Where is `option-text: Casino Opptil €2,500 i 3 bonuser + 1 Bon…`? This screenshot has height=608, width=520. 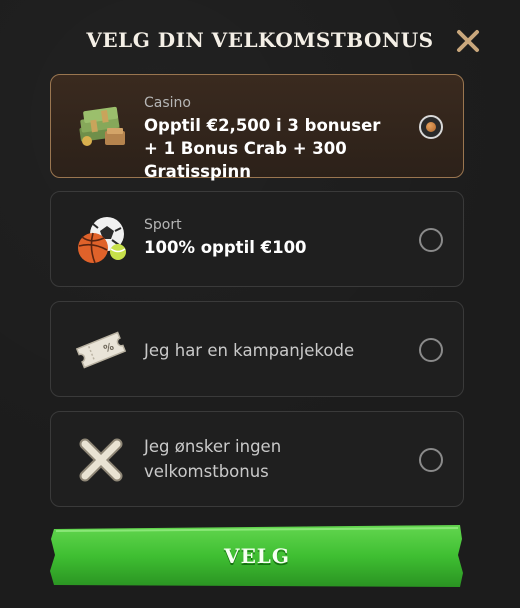 option-text: Casino Opptil €2,500 i 3 bonuser + 1 Bon… is located at coordinates (271, 139).